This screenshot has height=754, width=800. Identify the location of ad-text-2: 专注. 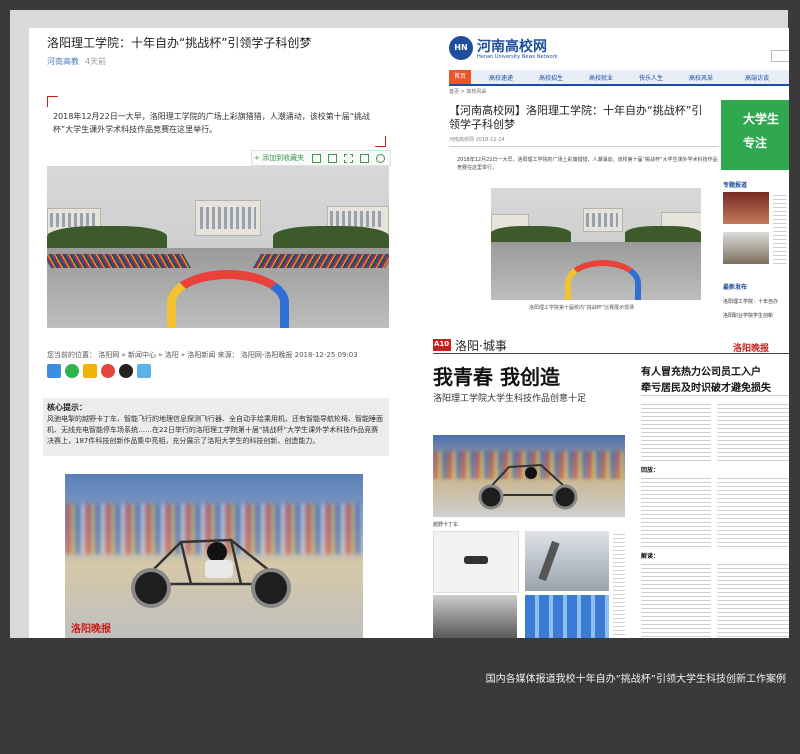
(755, 143).